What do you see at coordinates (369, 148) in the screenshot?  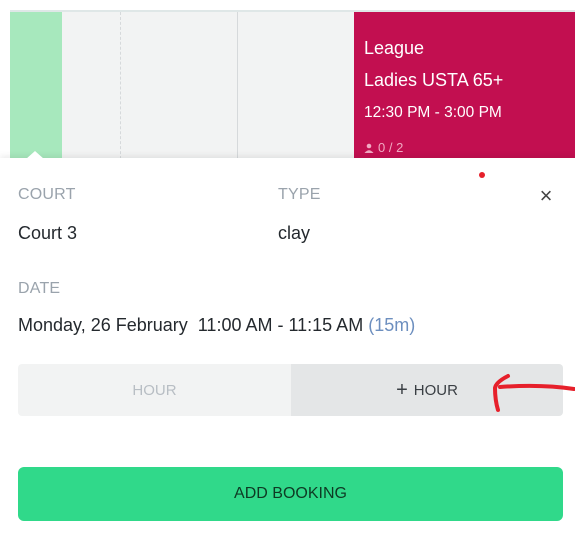 I see `user-icon` at bounding box center [369, 148].